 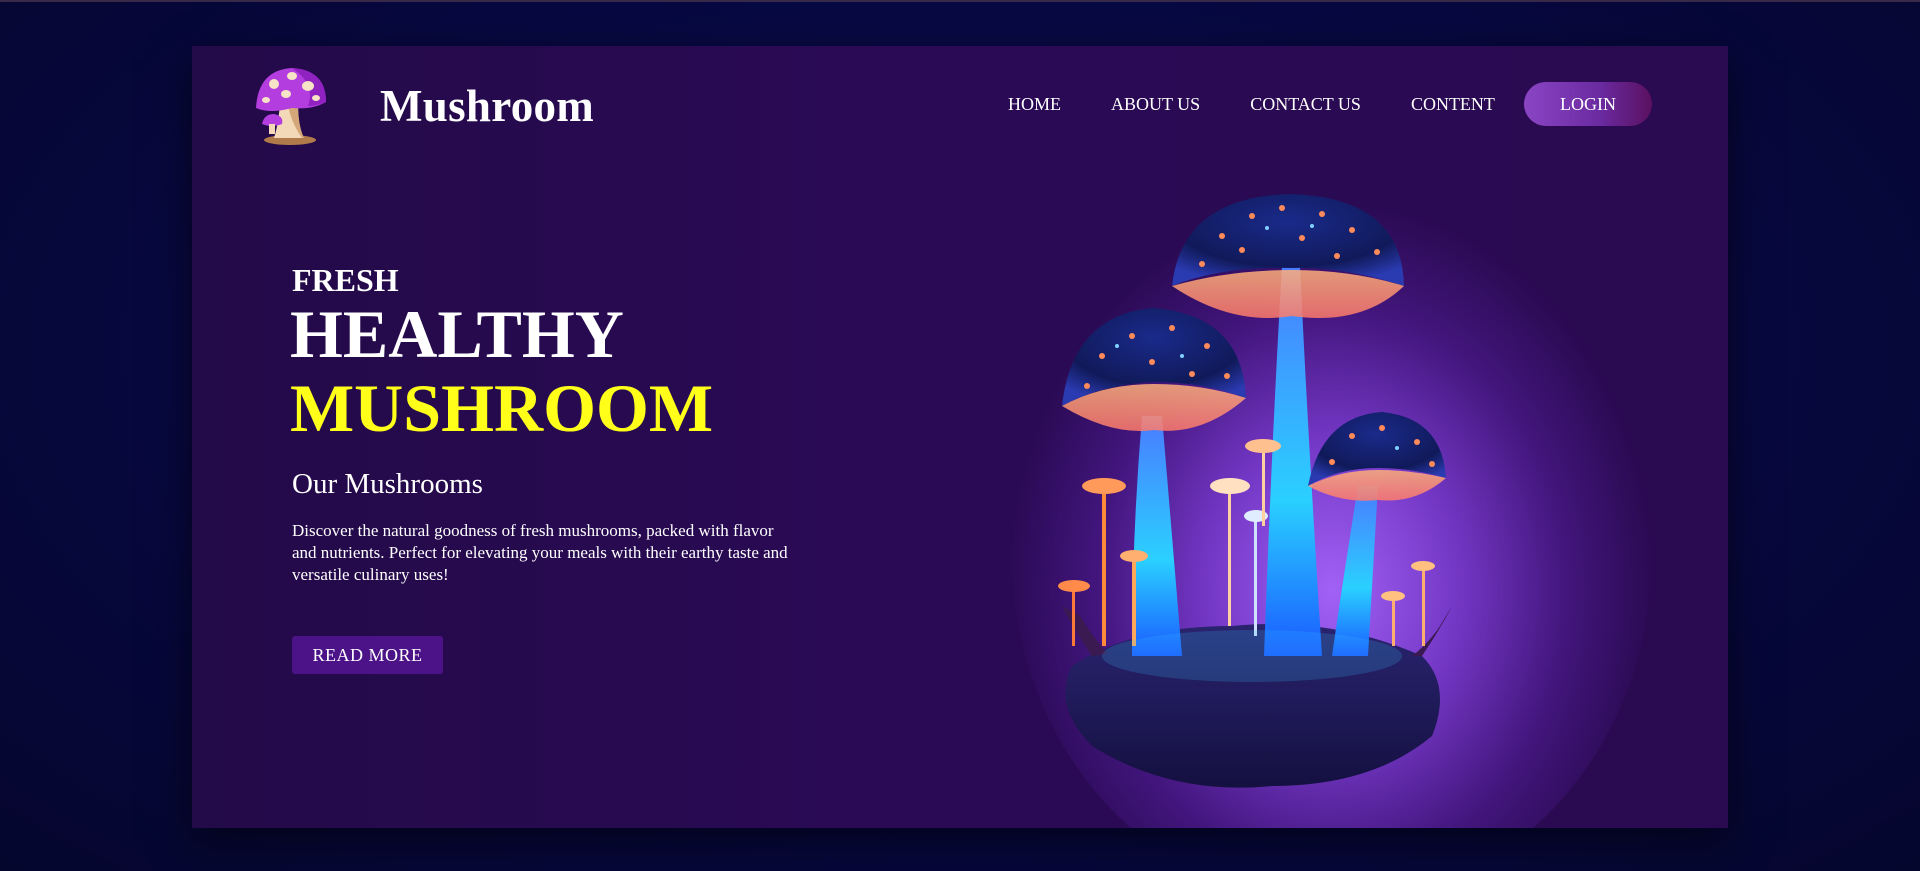 I want to click on hero-subheading: Our Mushrooms, so click(x=387, y=484).